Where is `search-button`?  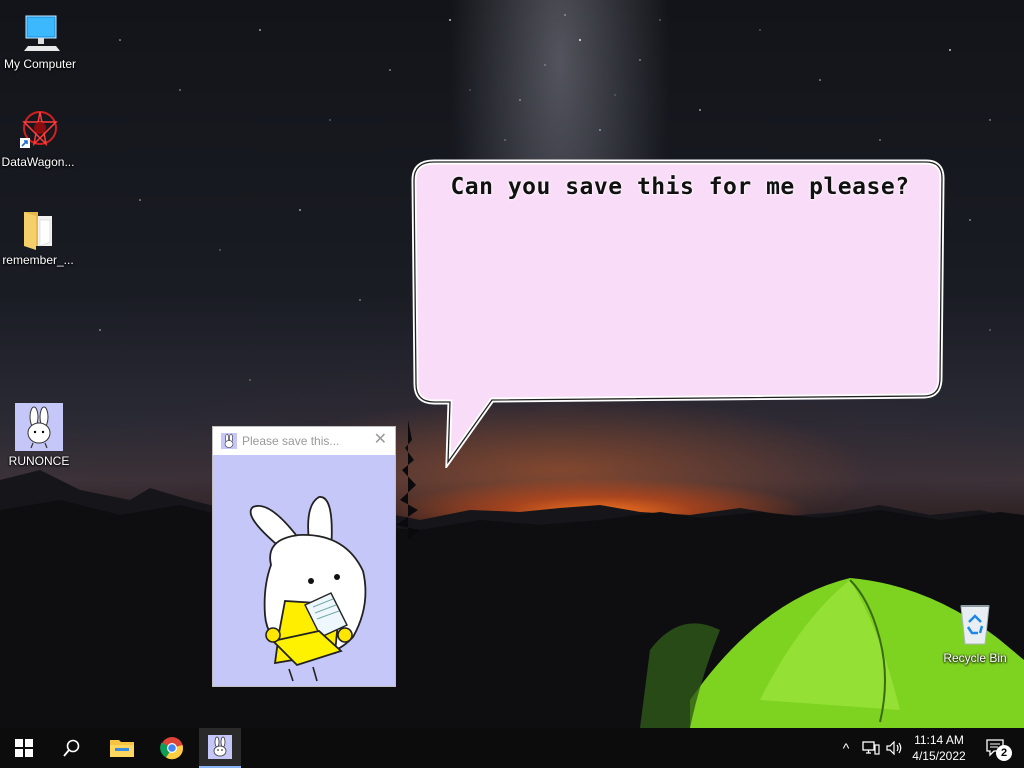 search-button is located at coordinates (72, 748).